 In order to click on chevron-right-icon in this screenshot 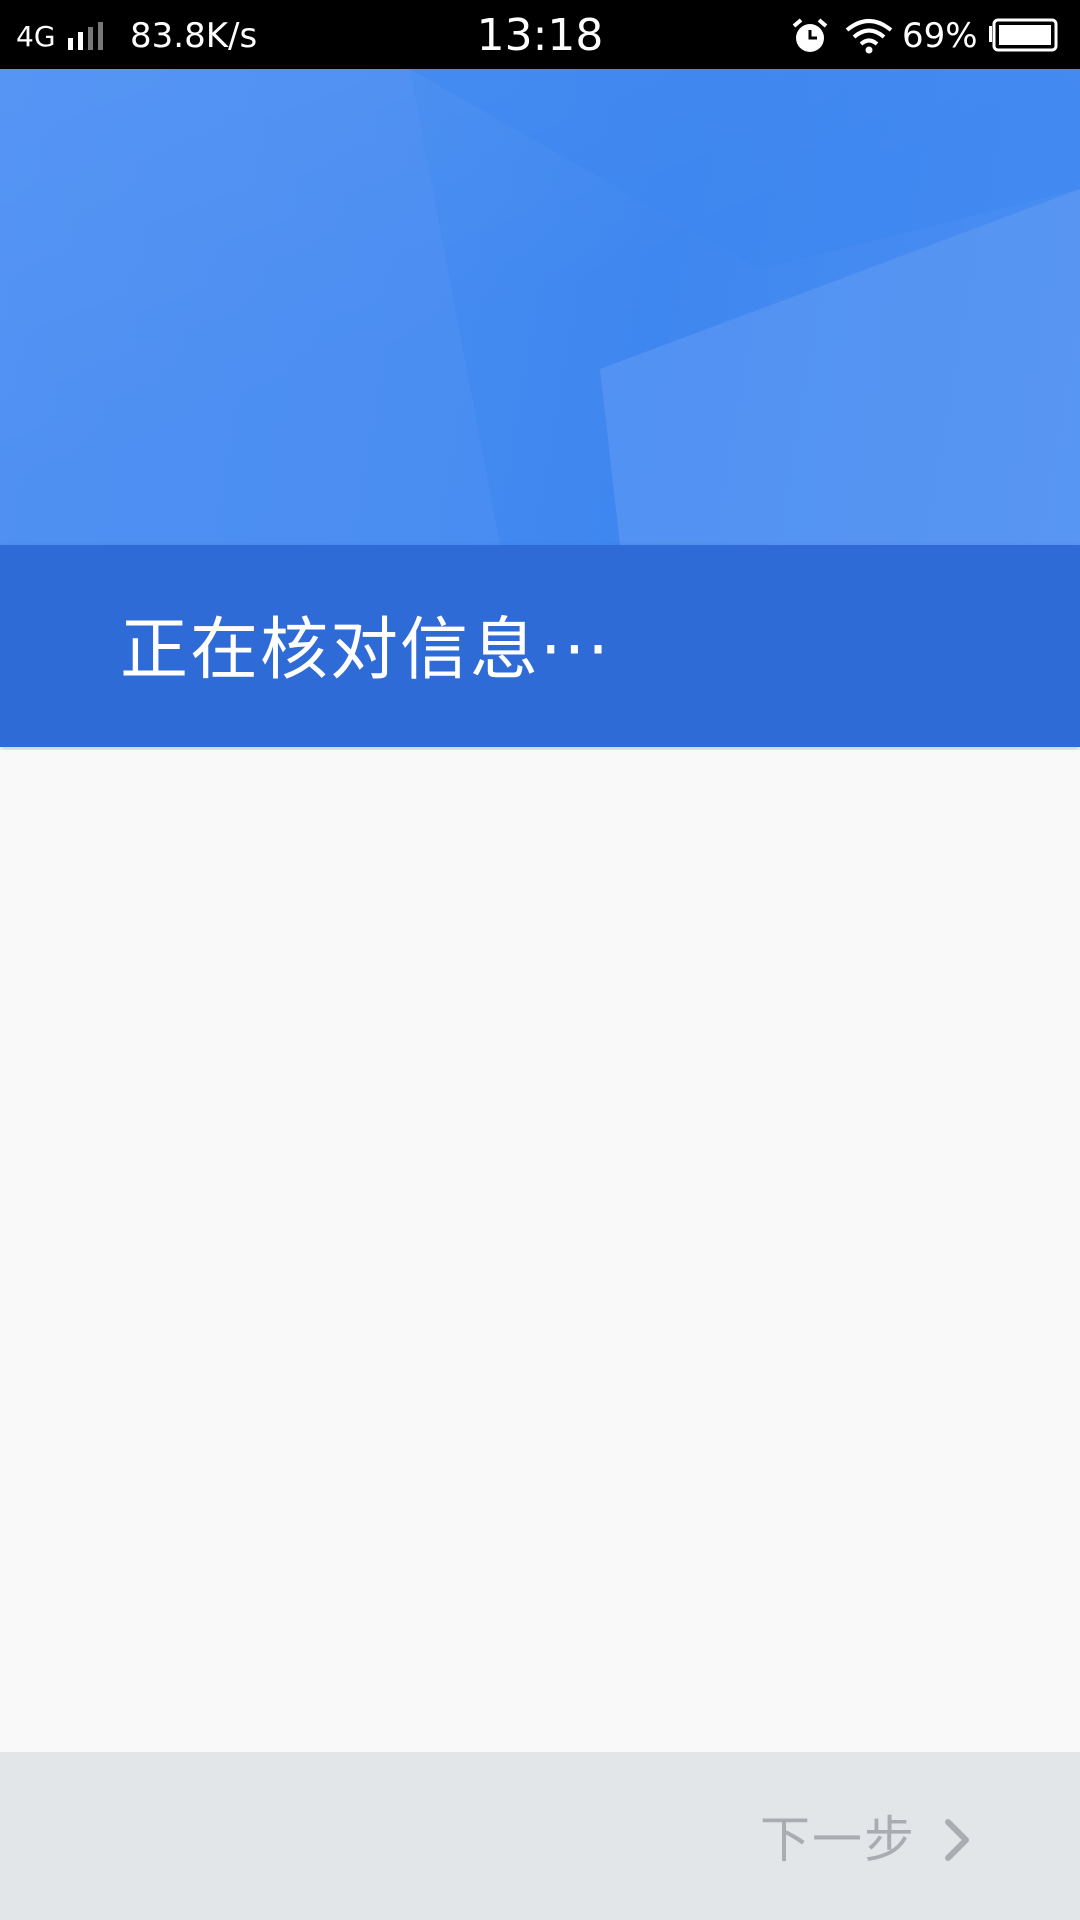, I will do `click(957, 1840)`.